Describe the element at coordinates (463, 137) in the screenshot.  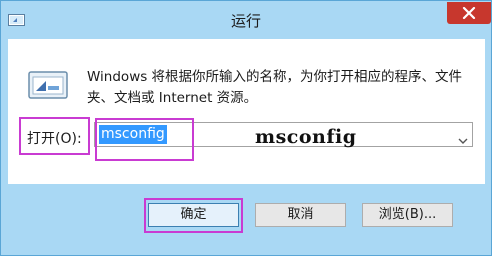
I see `chevron-down-icon` at that location.